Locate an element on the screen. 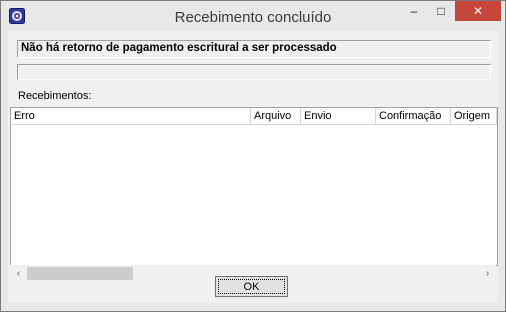  maximize-icon: □ is located at coordinates (441, 11).